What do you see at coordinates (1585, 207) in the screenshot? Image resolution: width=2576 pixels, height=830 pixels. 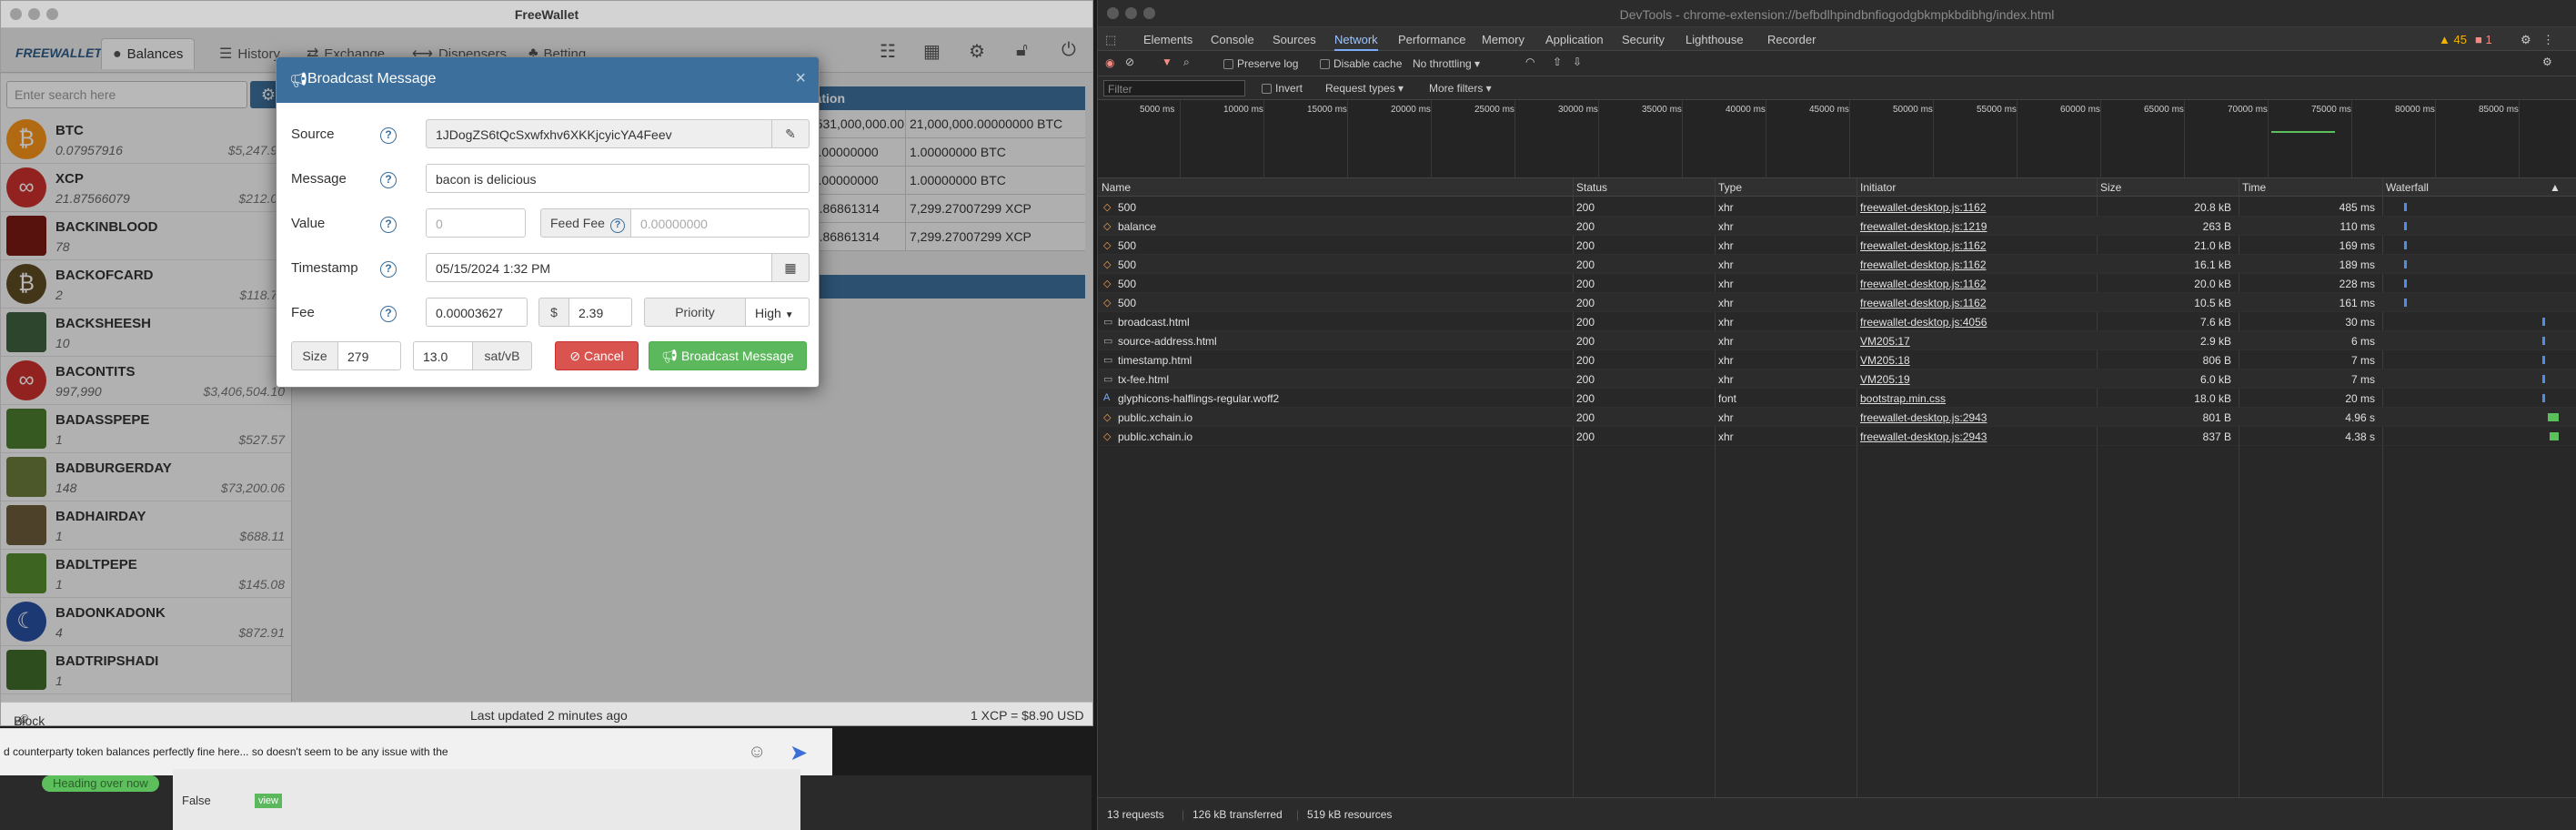 I see `request-status: 200` at bounding box center [1585, 207].